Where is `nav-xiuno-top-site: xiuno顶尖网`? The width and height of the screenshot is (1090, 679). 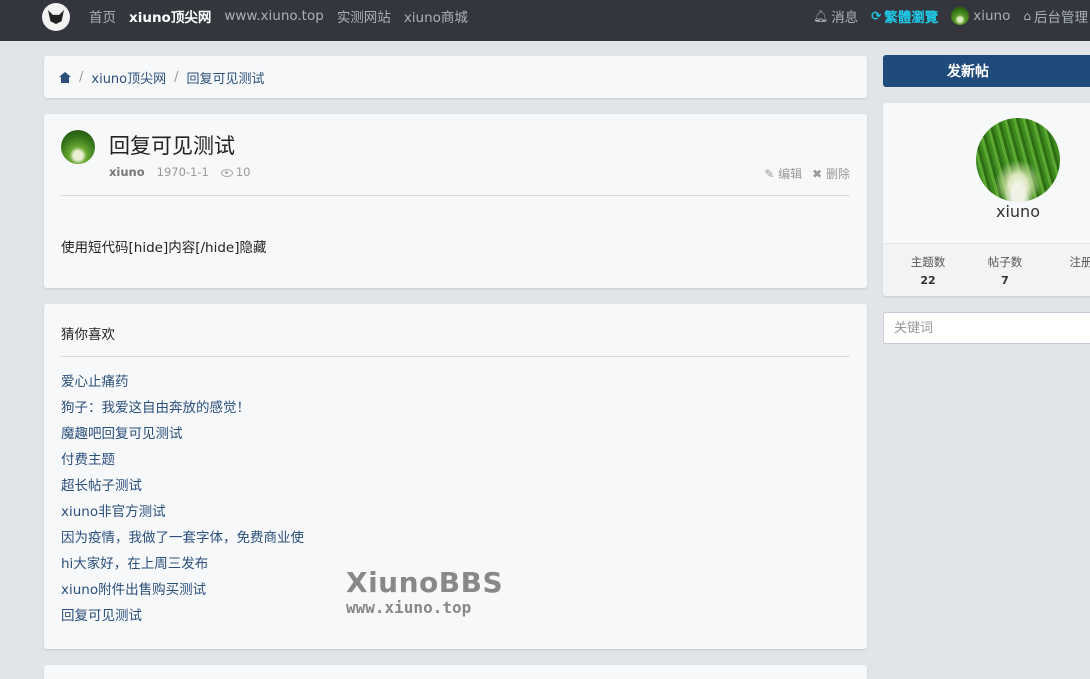
nav-xiuno-top-site: xiuno顶尖网 is located at coordinates (170, 16).